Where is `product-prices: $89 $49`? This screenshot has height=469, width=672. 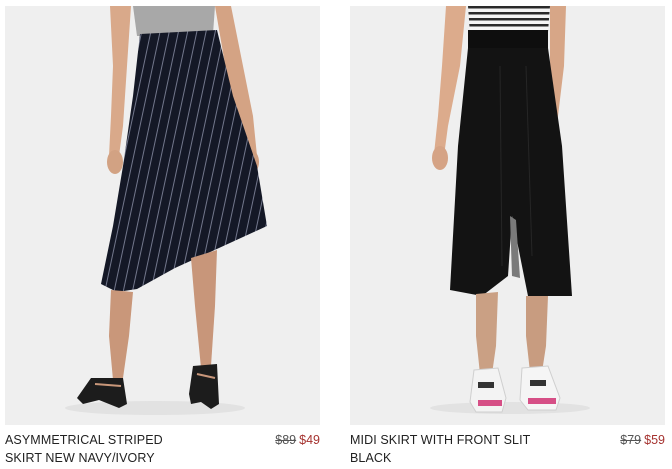
product-prices: $89 $49 is located at coordinates (297, 440).